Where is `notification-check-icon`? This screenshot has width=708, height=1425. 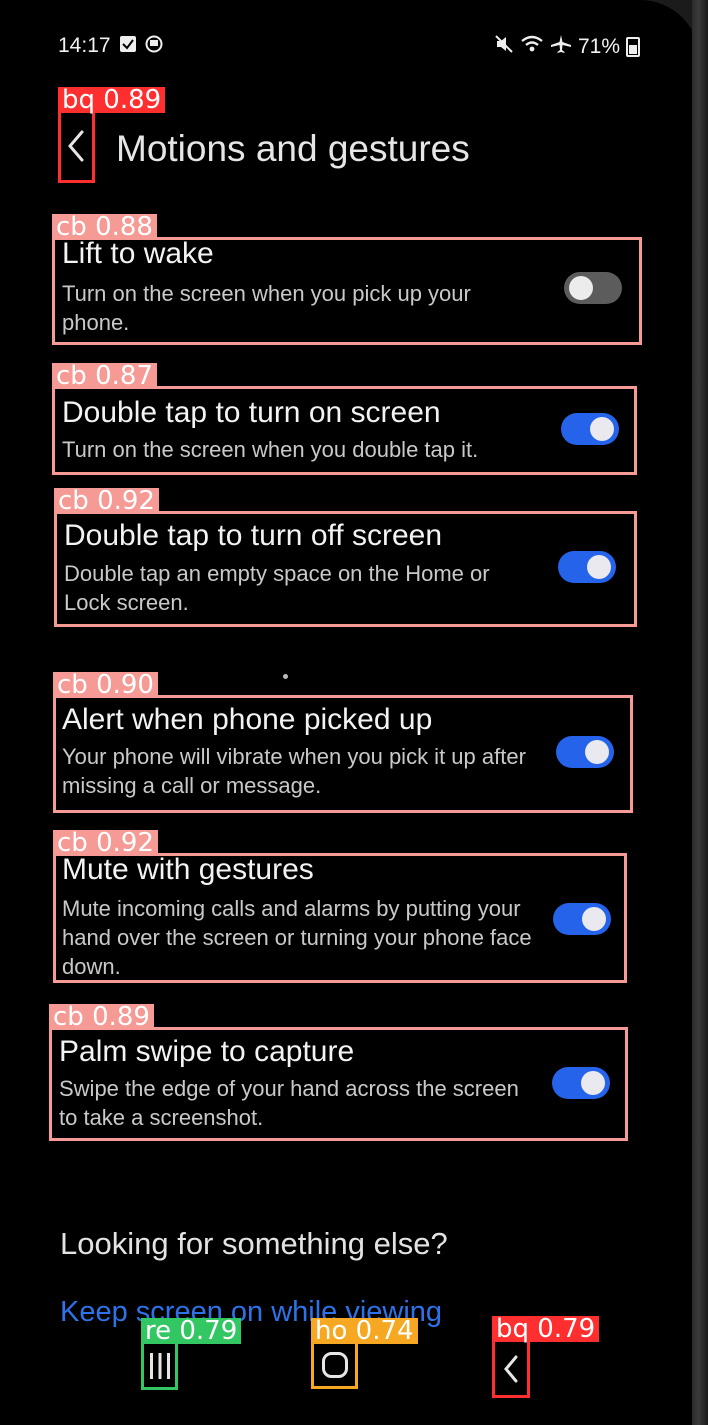 notification-check-icon is located at coordinates (128, 46).